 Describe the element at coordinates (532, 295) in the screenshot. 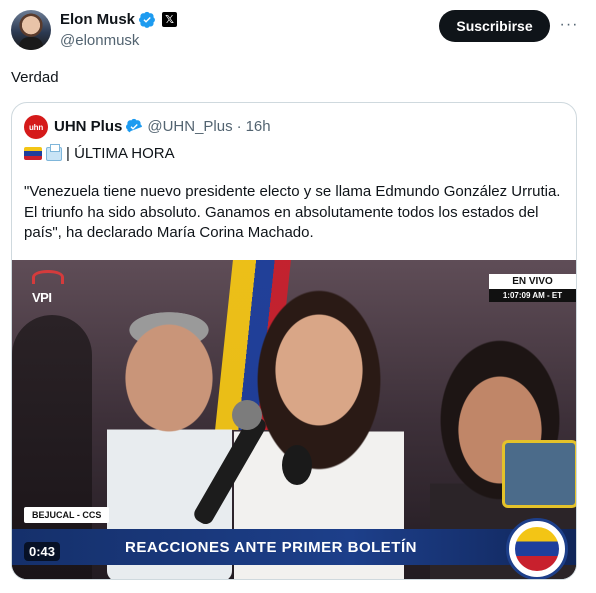

I see `live-time: 1:07:09 AM - ET` at that location.